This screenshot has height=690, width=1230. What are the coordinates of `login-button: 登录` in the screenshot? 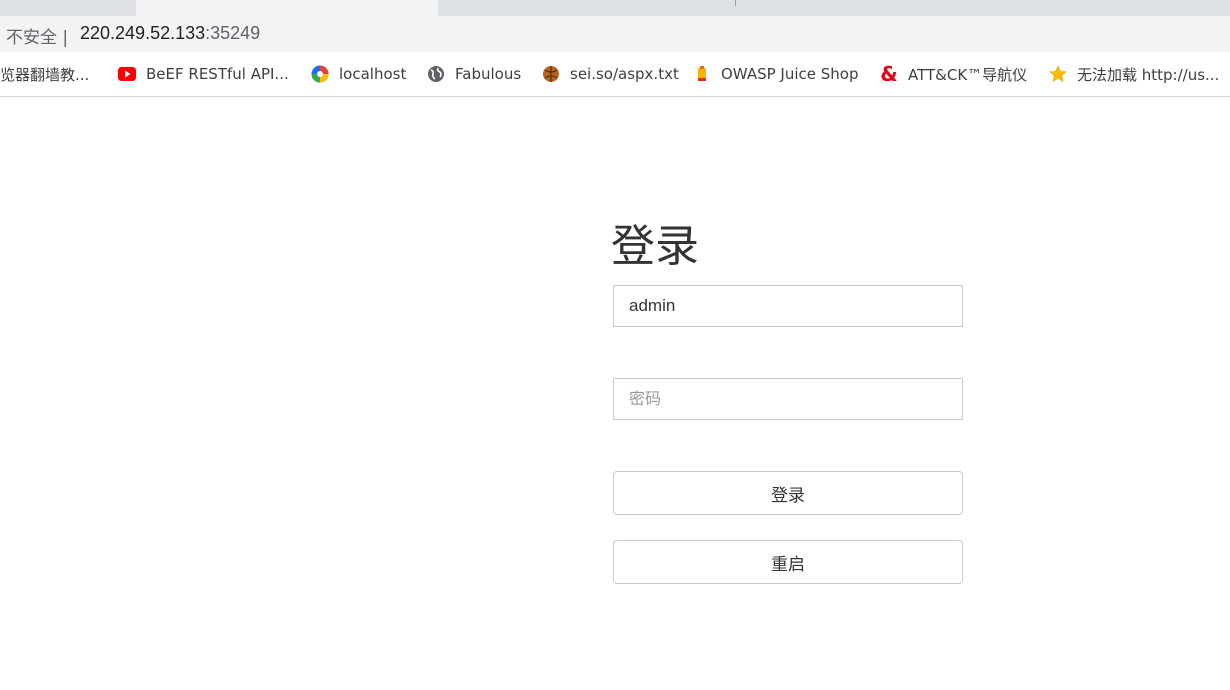 It's located at (788, 493).